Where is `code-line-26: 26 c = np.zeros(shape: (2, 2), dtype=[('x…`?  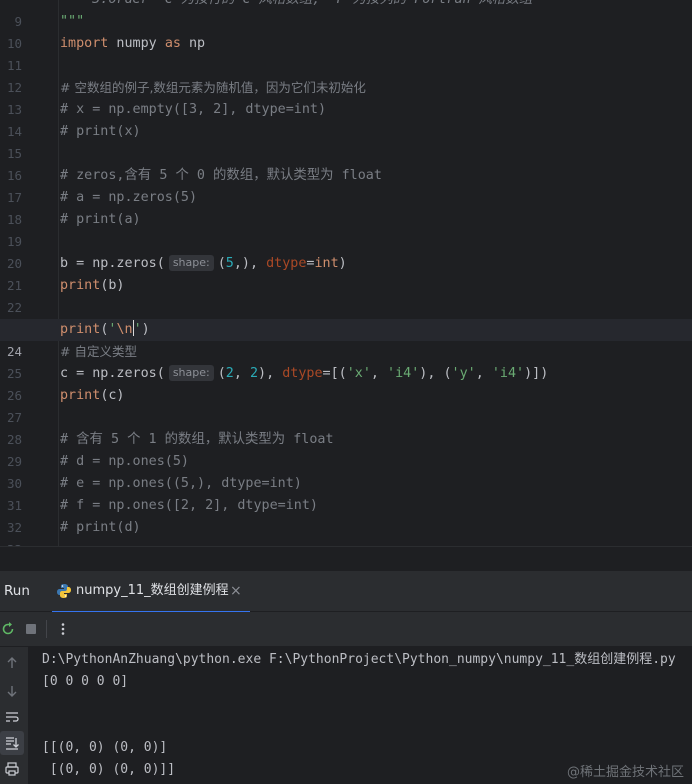
code-line-26: 26 c = np.zeros(shape: (2, 2), dtype=[('x… is located at coordinates (346, 383).